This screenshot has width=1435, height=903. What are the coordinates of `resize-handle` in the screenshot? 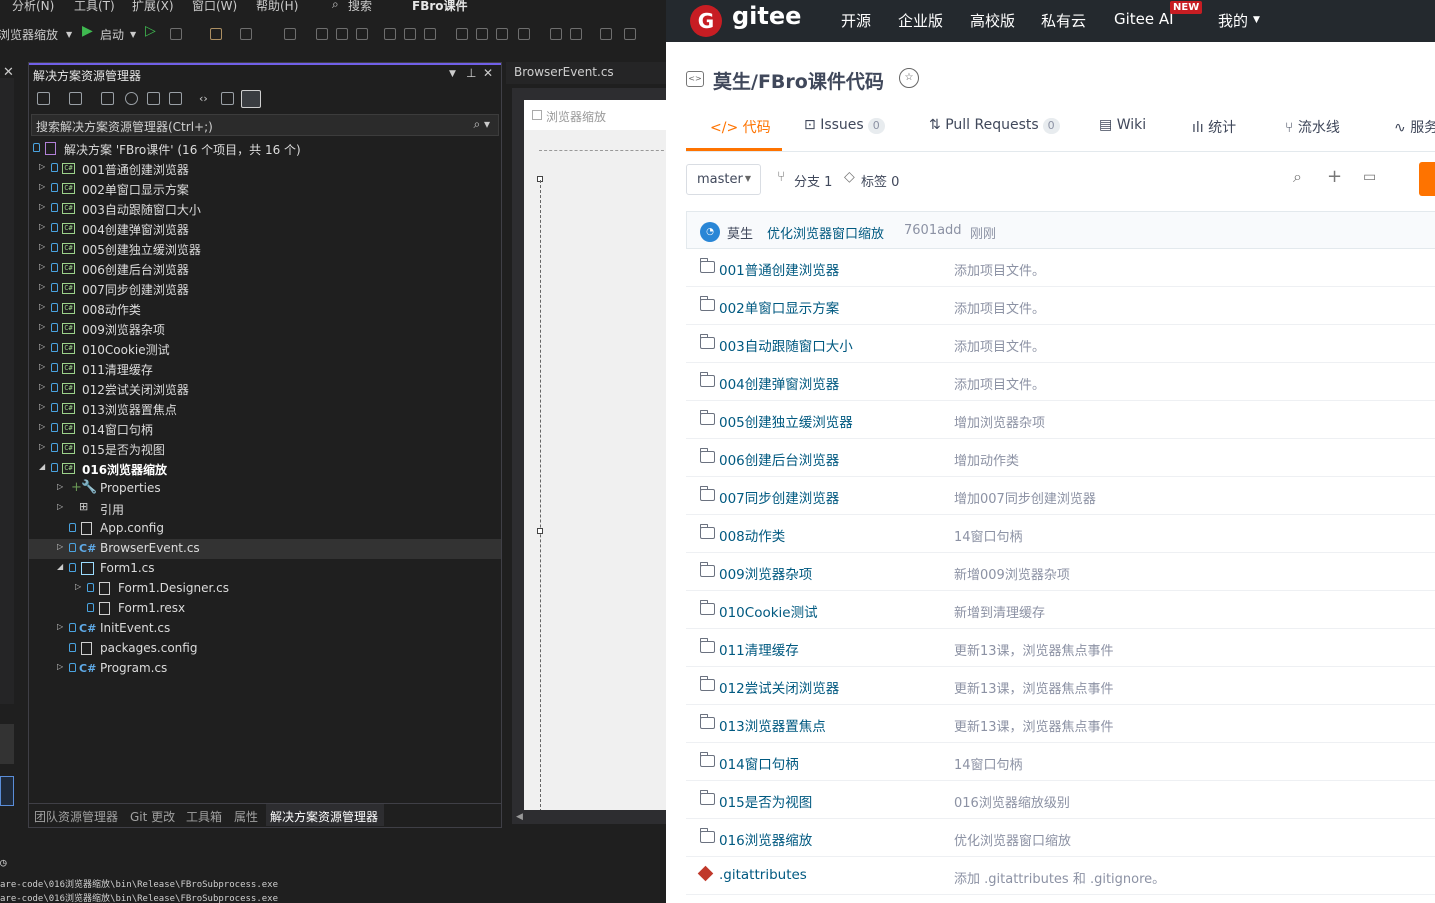 It's located at (540, 531).